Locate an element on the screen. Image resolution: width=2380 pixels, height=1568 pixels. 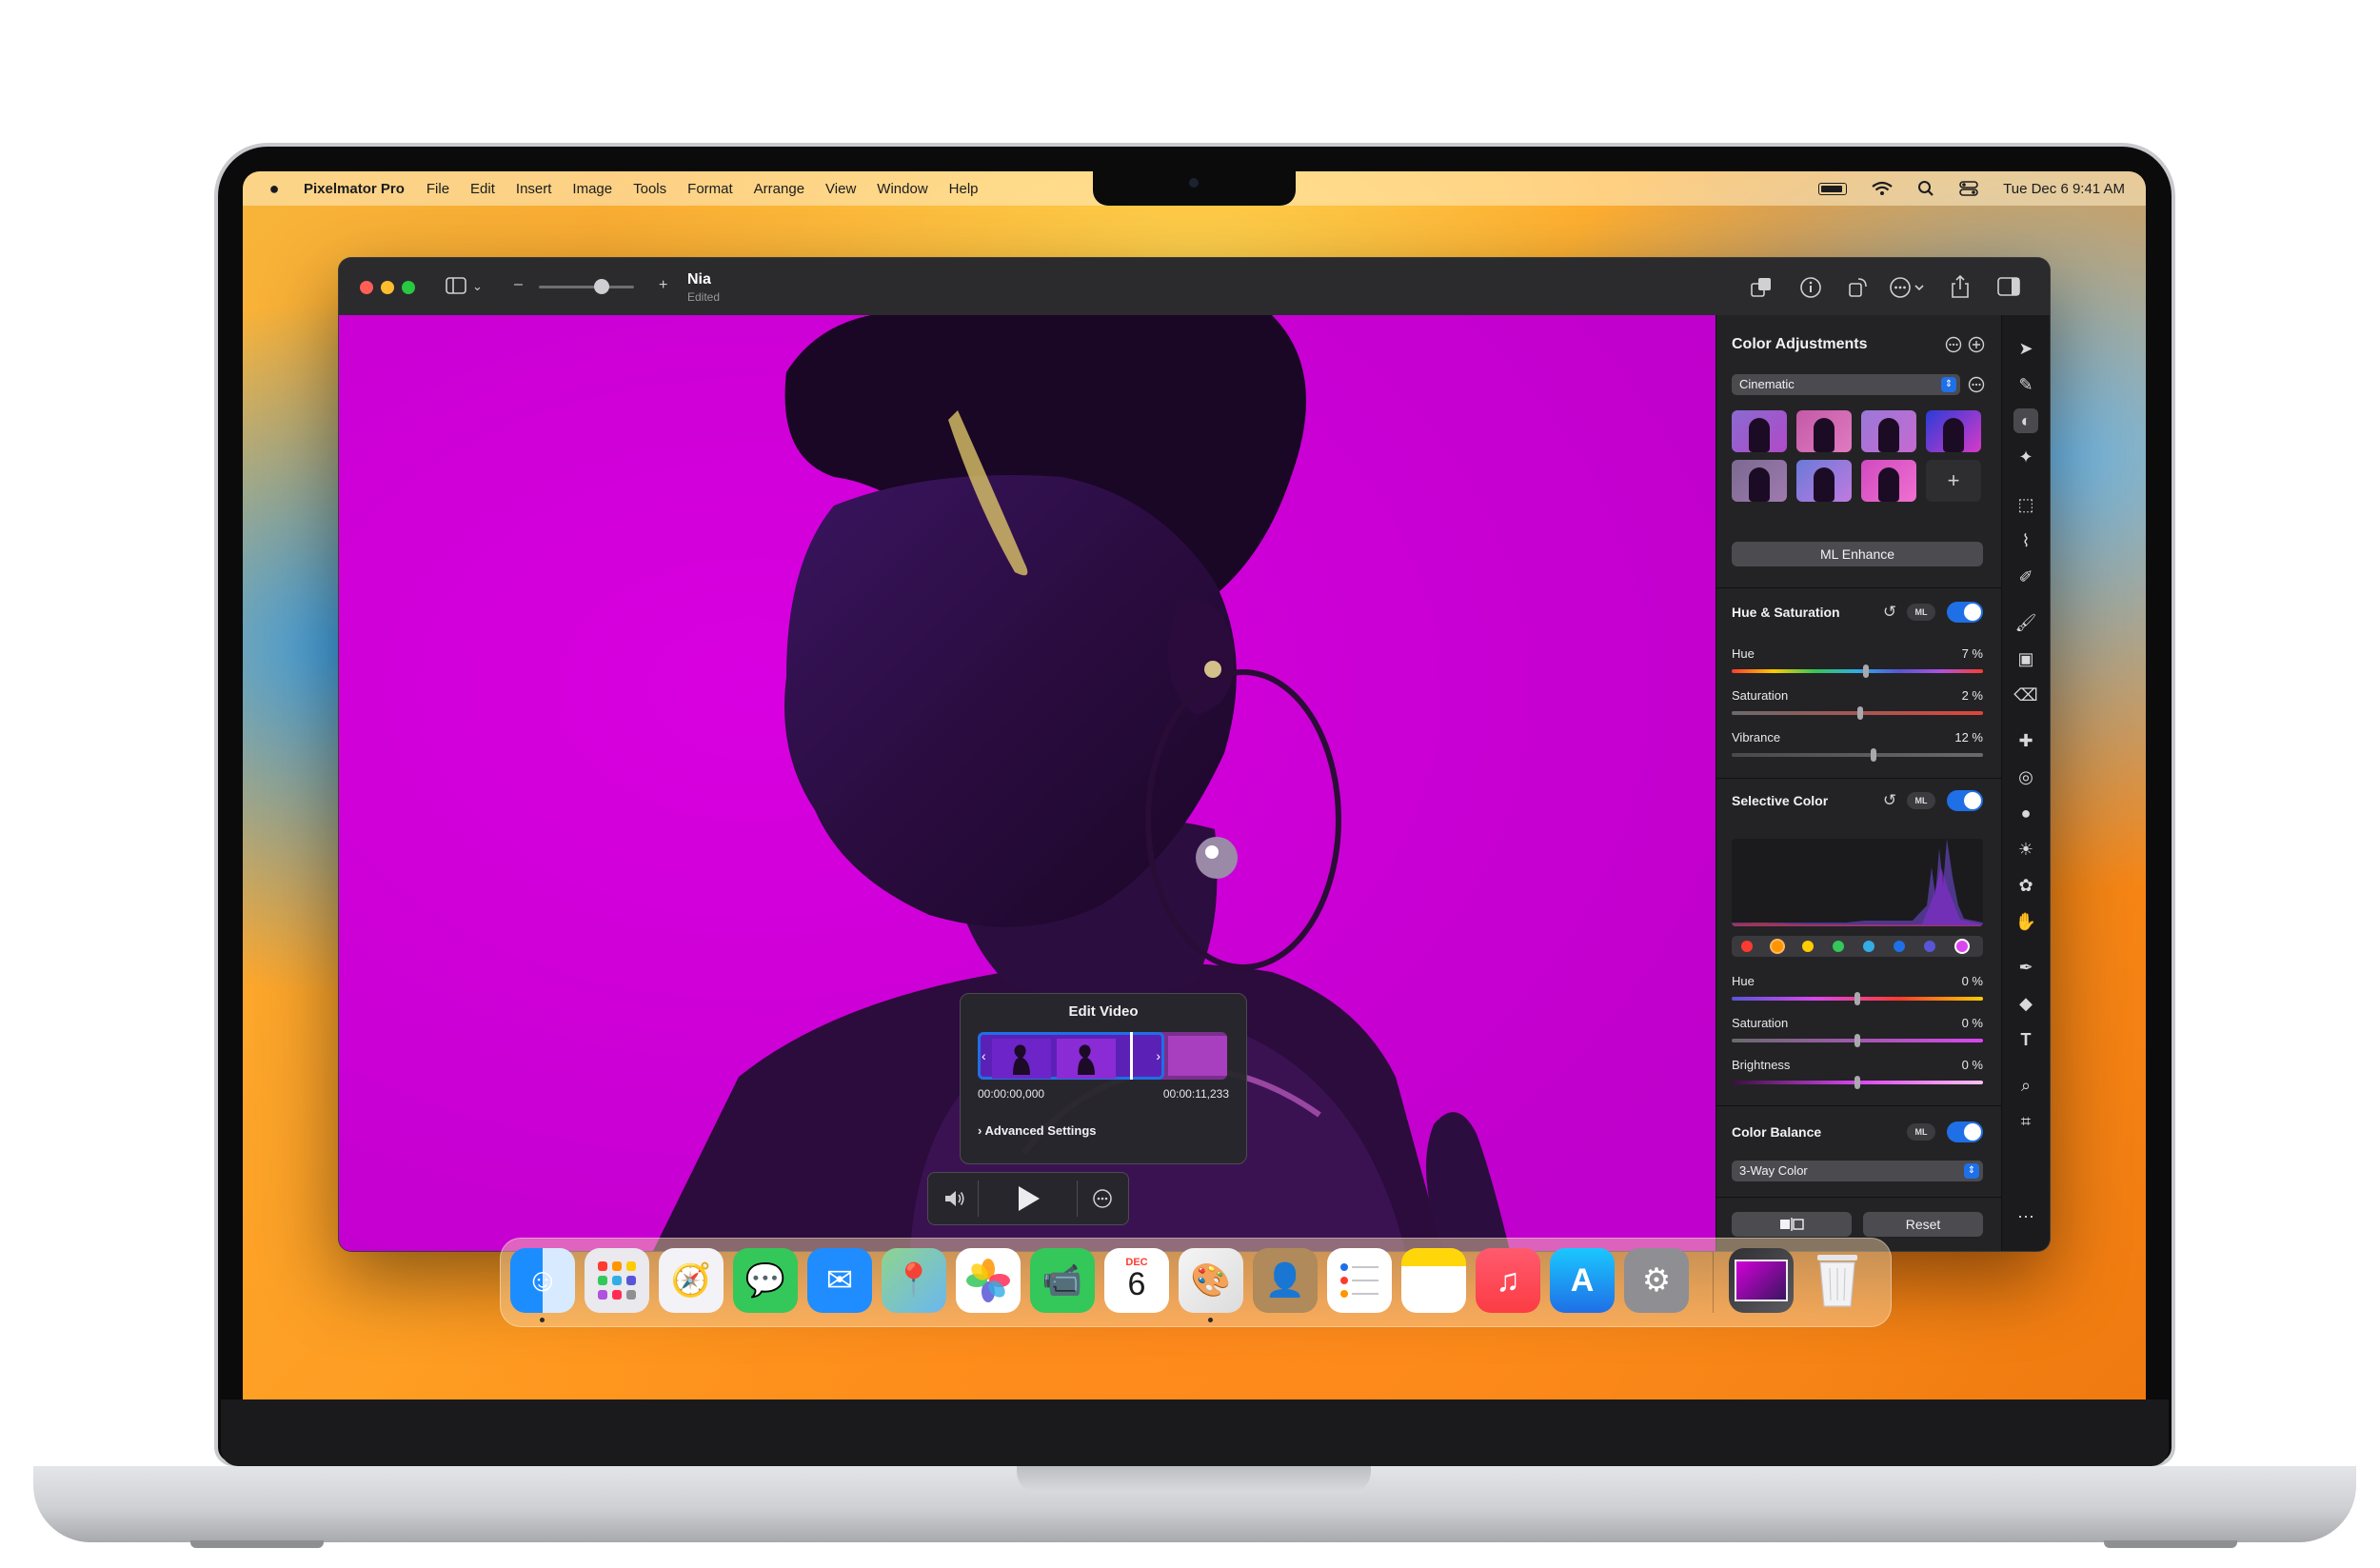
vibrance-slider-track is located at coordinates (1857, 755).